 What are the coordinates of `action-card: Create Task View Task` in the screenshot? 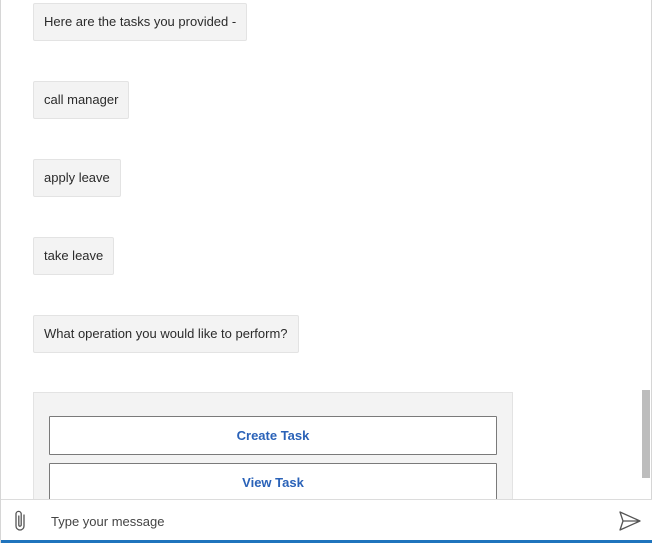 It's located at (273, 445).